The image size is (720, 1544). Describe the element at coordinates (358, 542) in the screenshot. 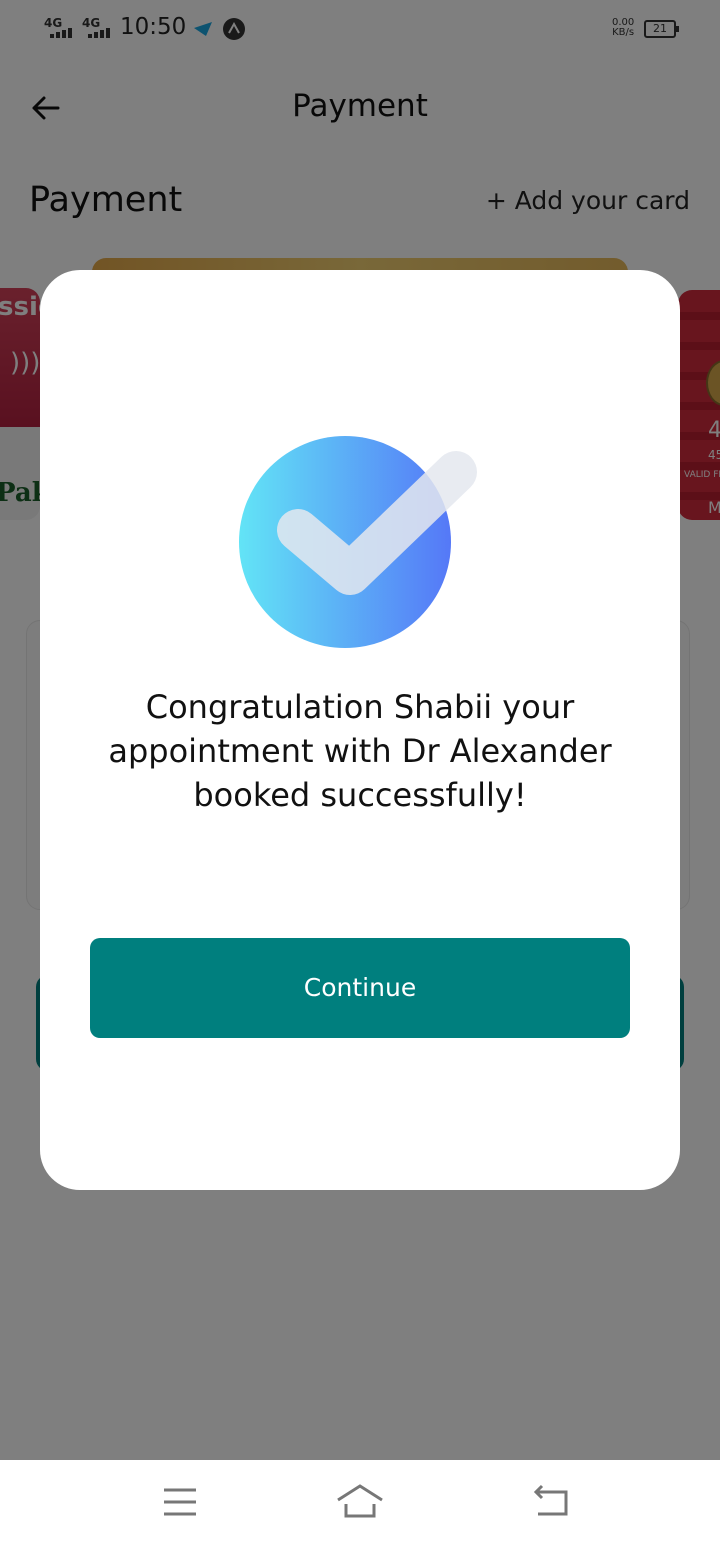

I see `check-circle-icon` at that location.